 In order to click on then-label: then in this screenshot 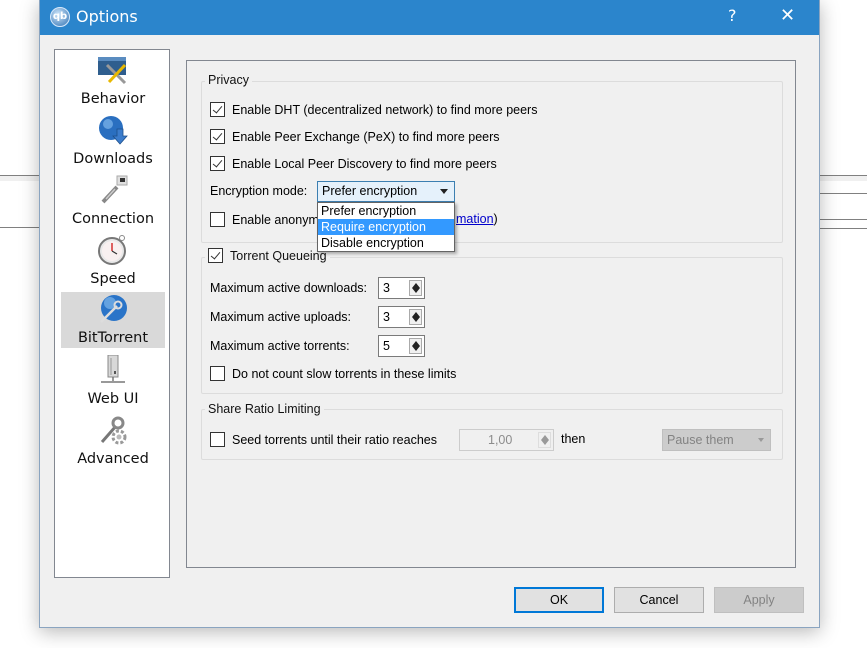, I will do `click(573, 439)`.